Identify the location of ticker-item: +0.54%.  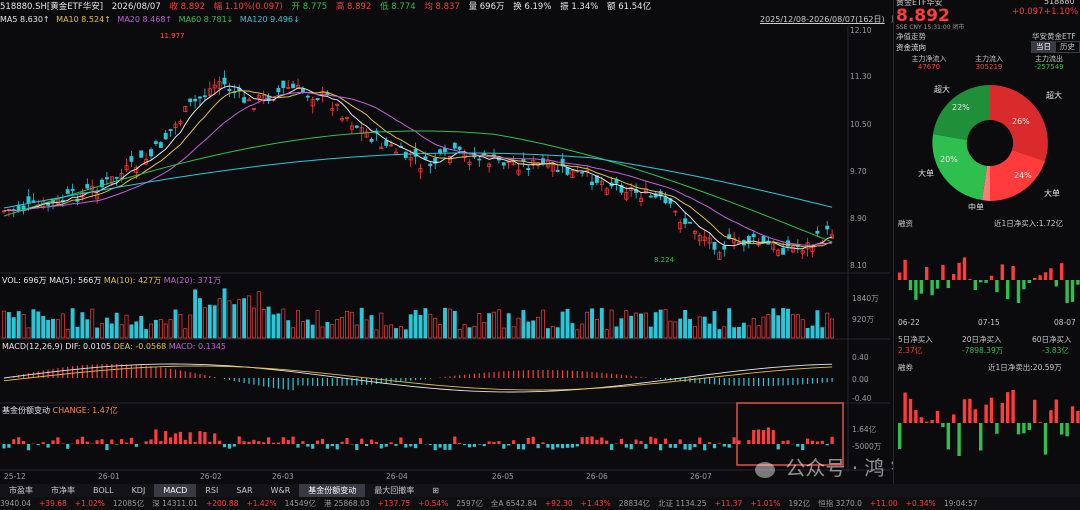
(433, 503).